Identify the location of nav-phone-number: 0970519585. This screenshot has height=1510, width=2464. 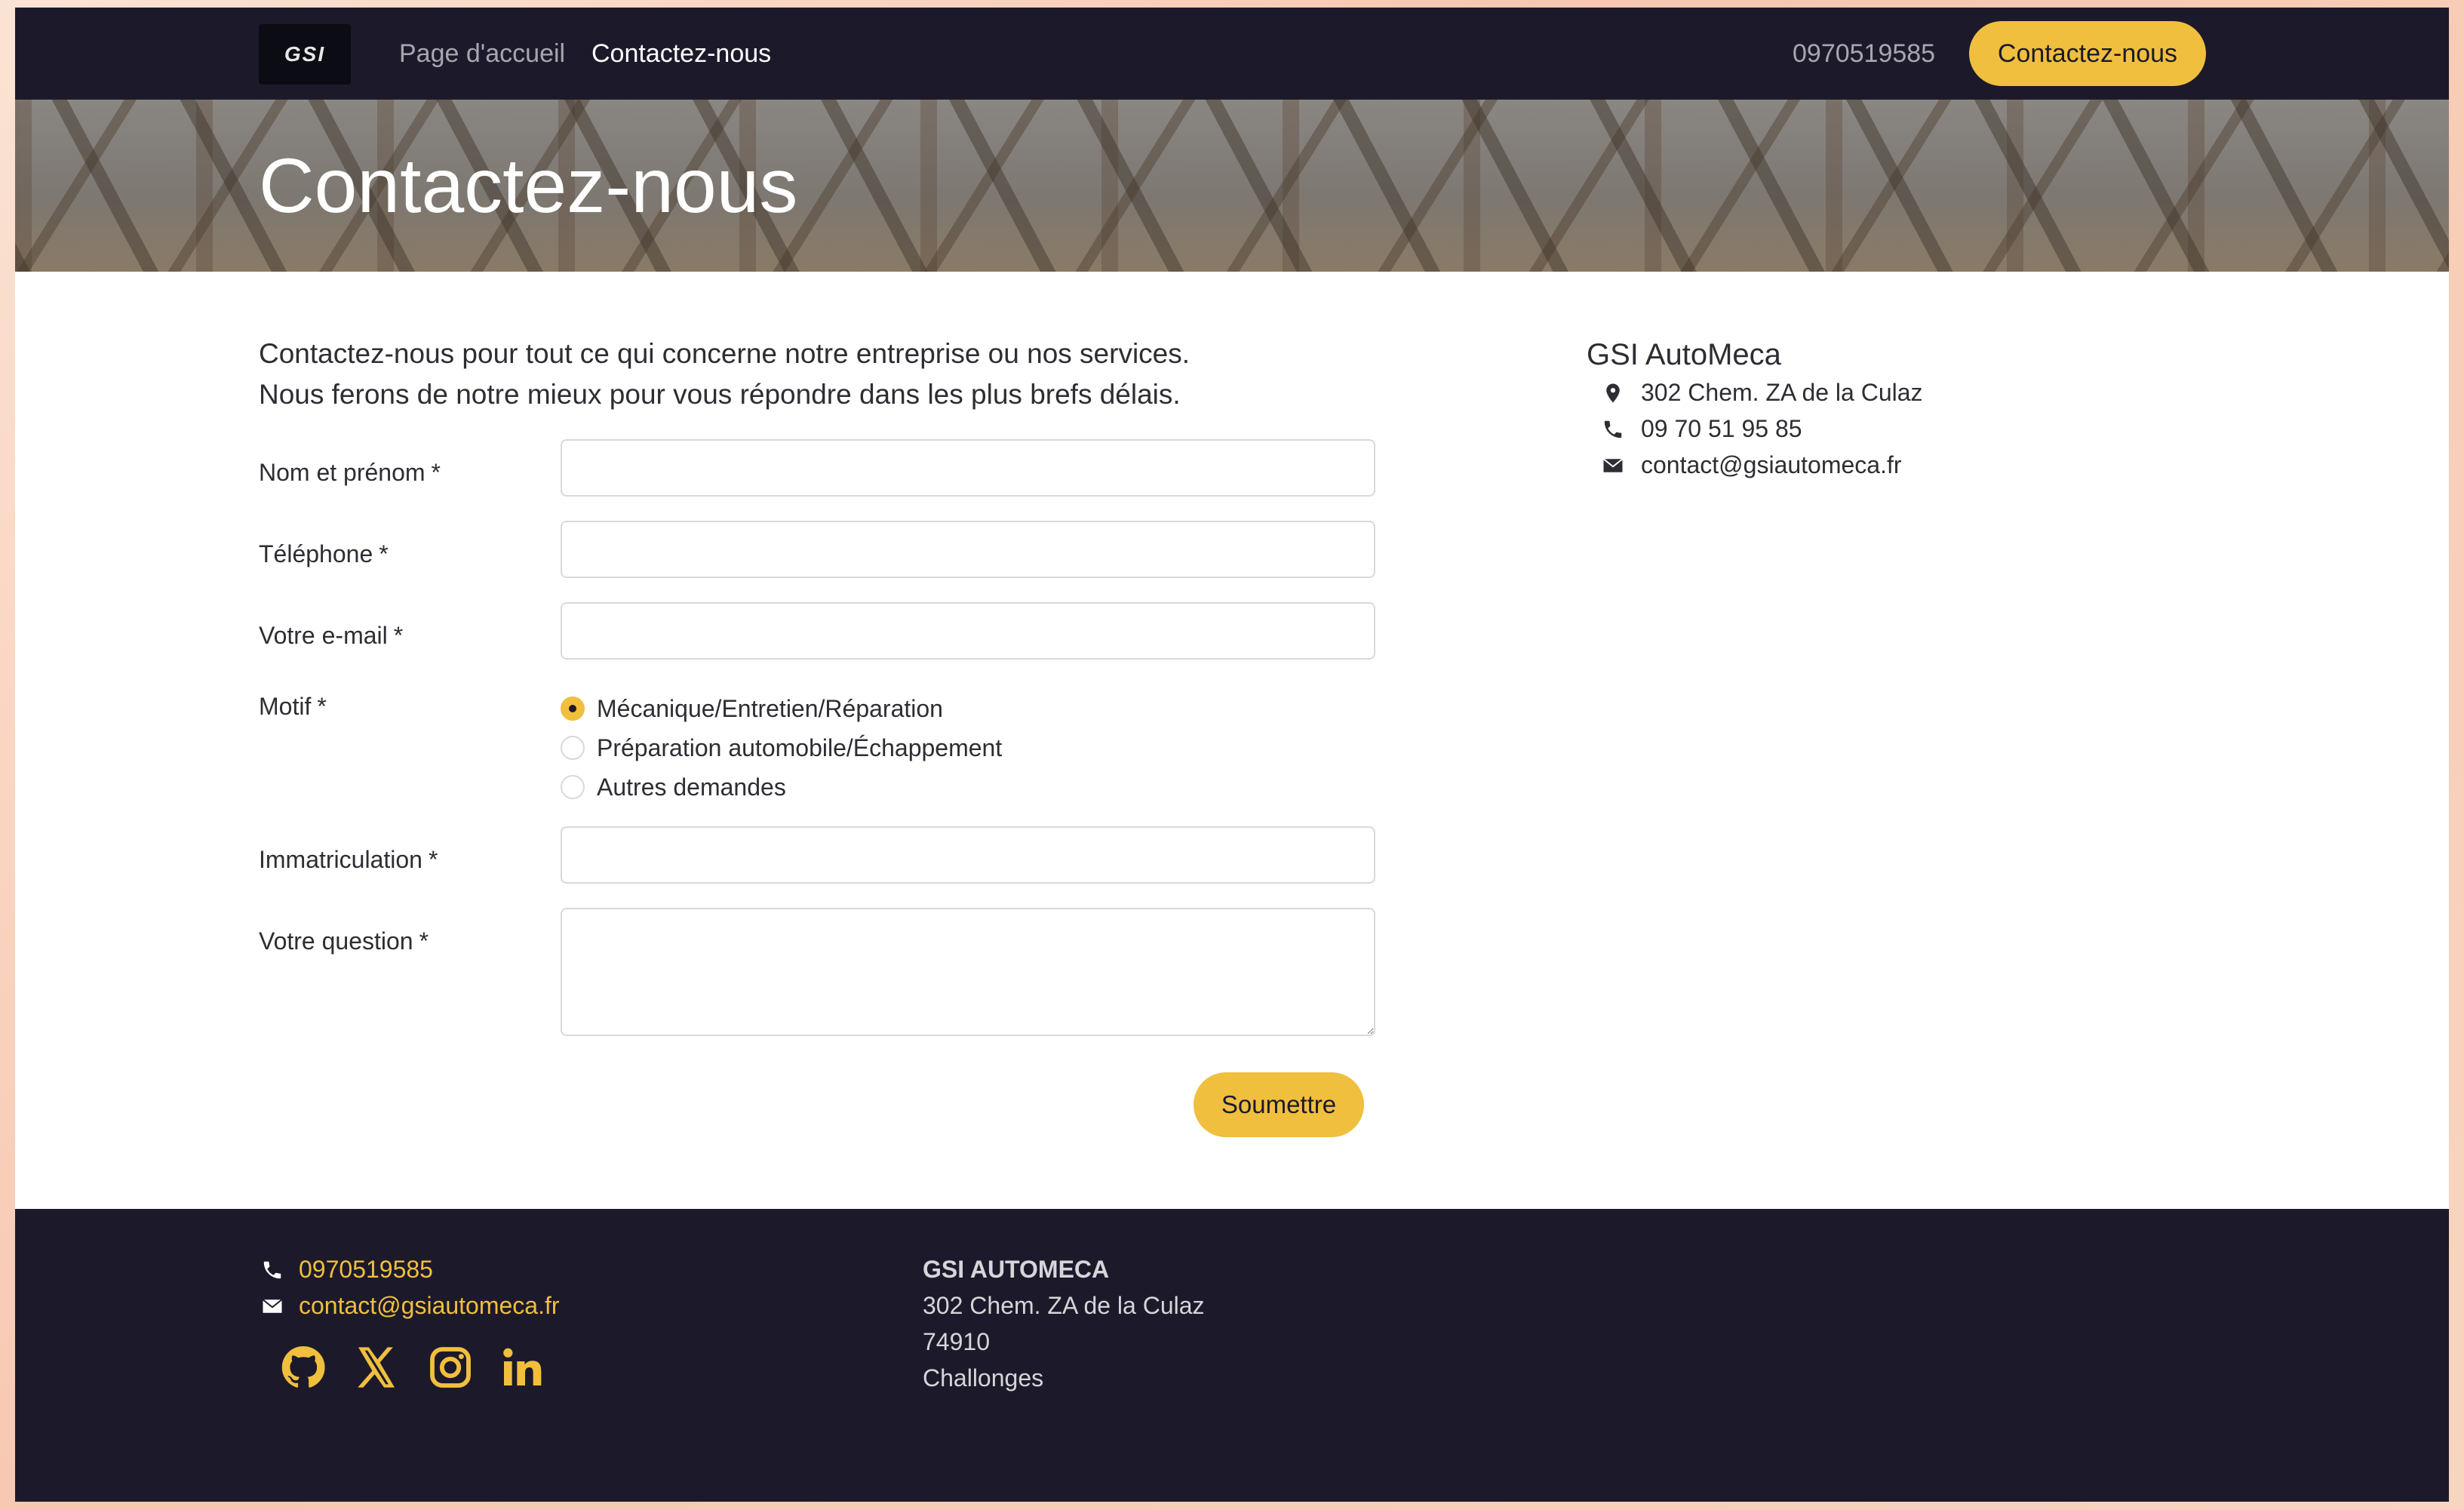
(1864, 54).